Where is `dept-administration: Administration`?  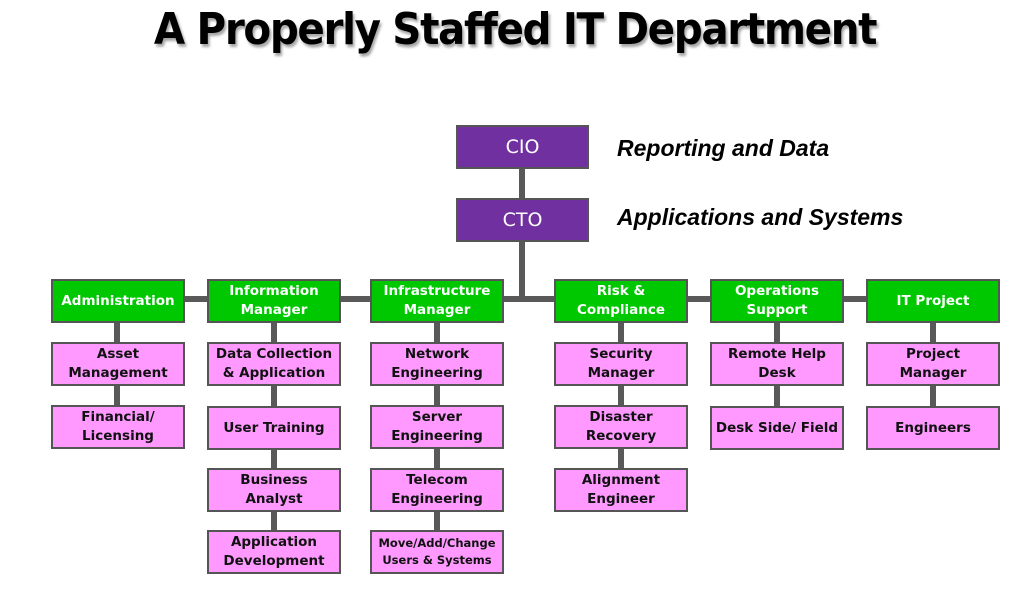
dept-administration: Administration is located at coordinates (118, 301).